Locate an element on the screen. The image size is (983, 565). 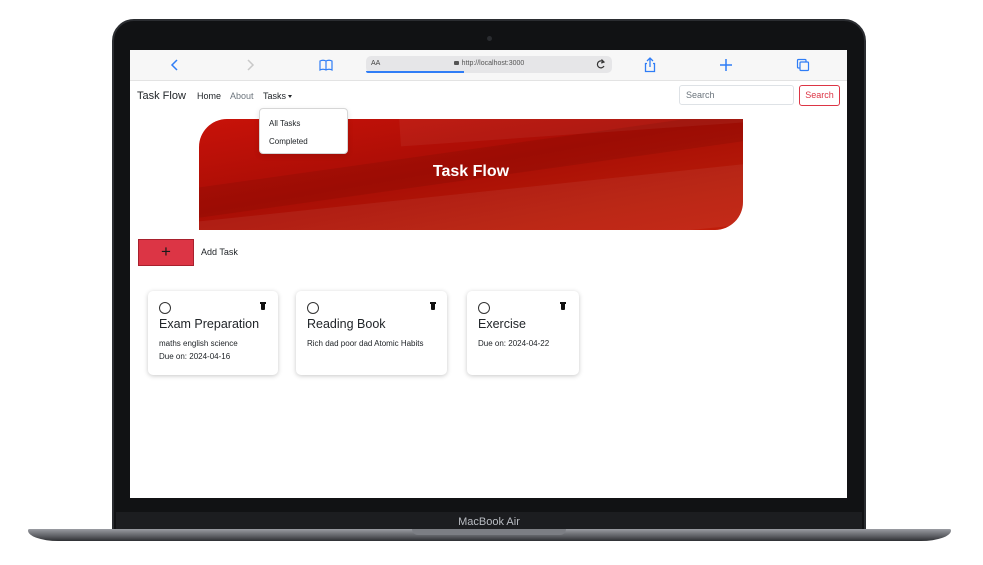
nav-about: About is located at coordinates (242, 96).